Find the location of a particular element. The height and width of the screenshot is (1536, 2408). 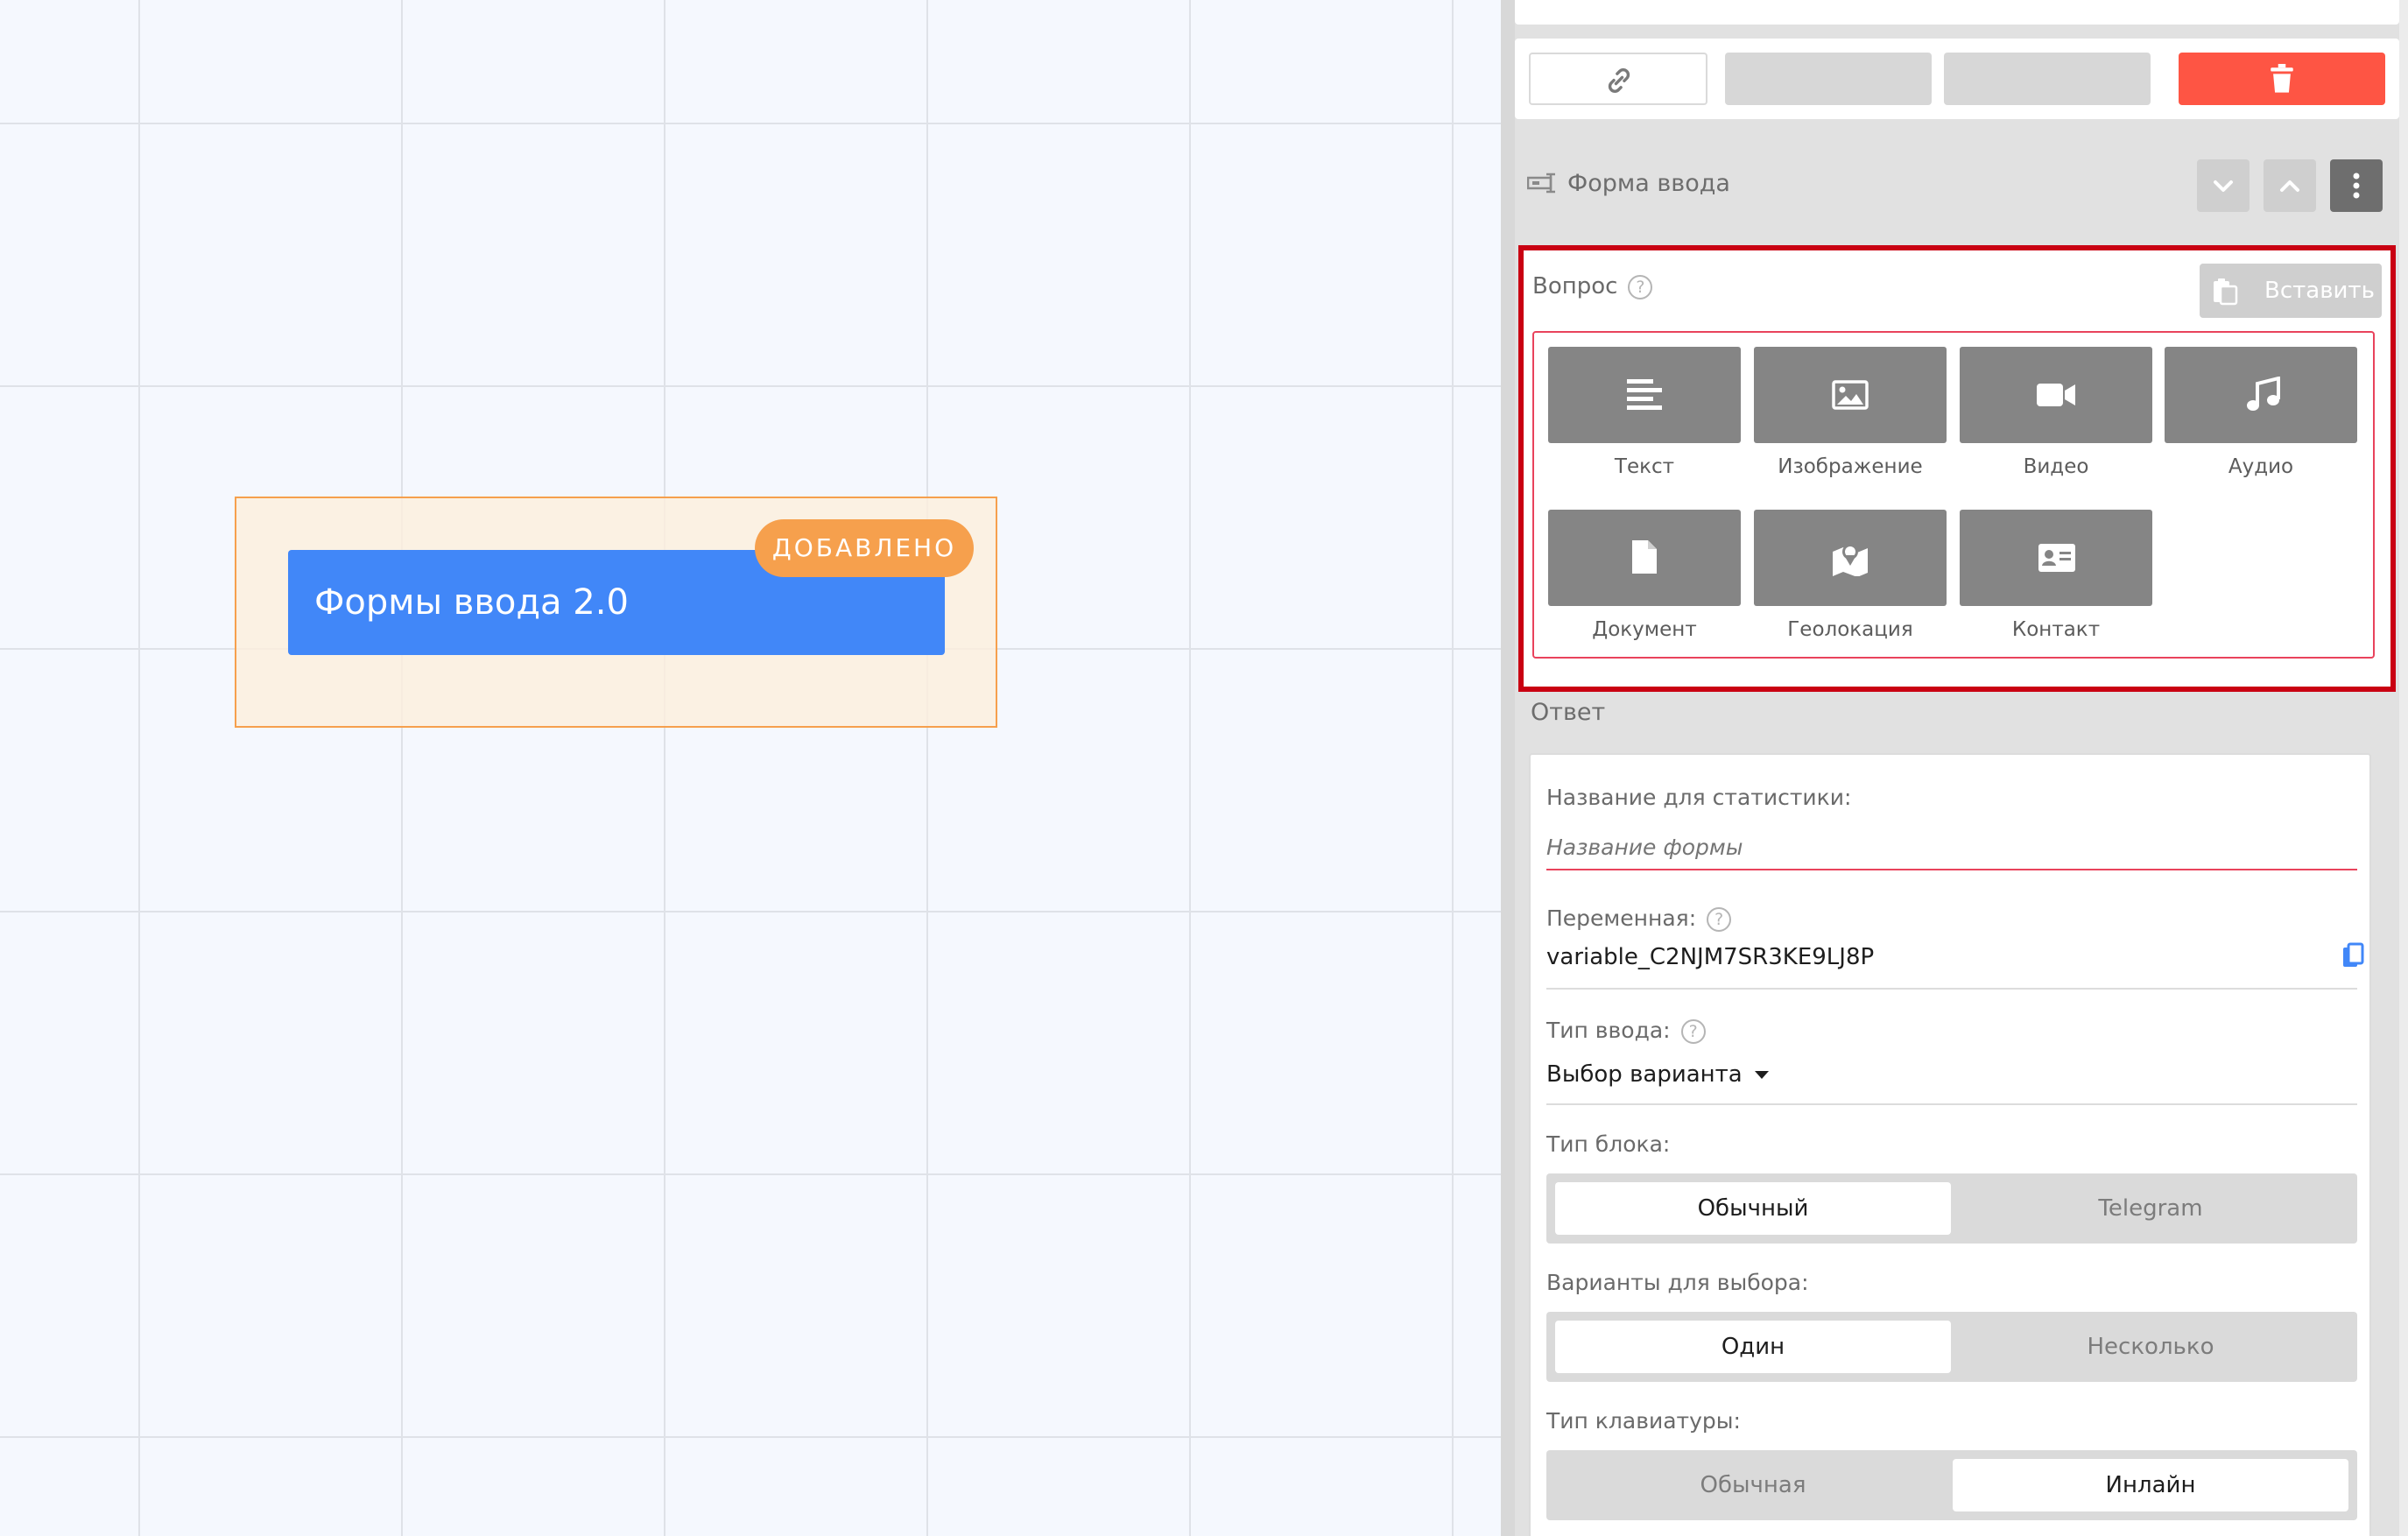

stat-name-label: Название для статистики: is located at coordinates (1699, 797).